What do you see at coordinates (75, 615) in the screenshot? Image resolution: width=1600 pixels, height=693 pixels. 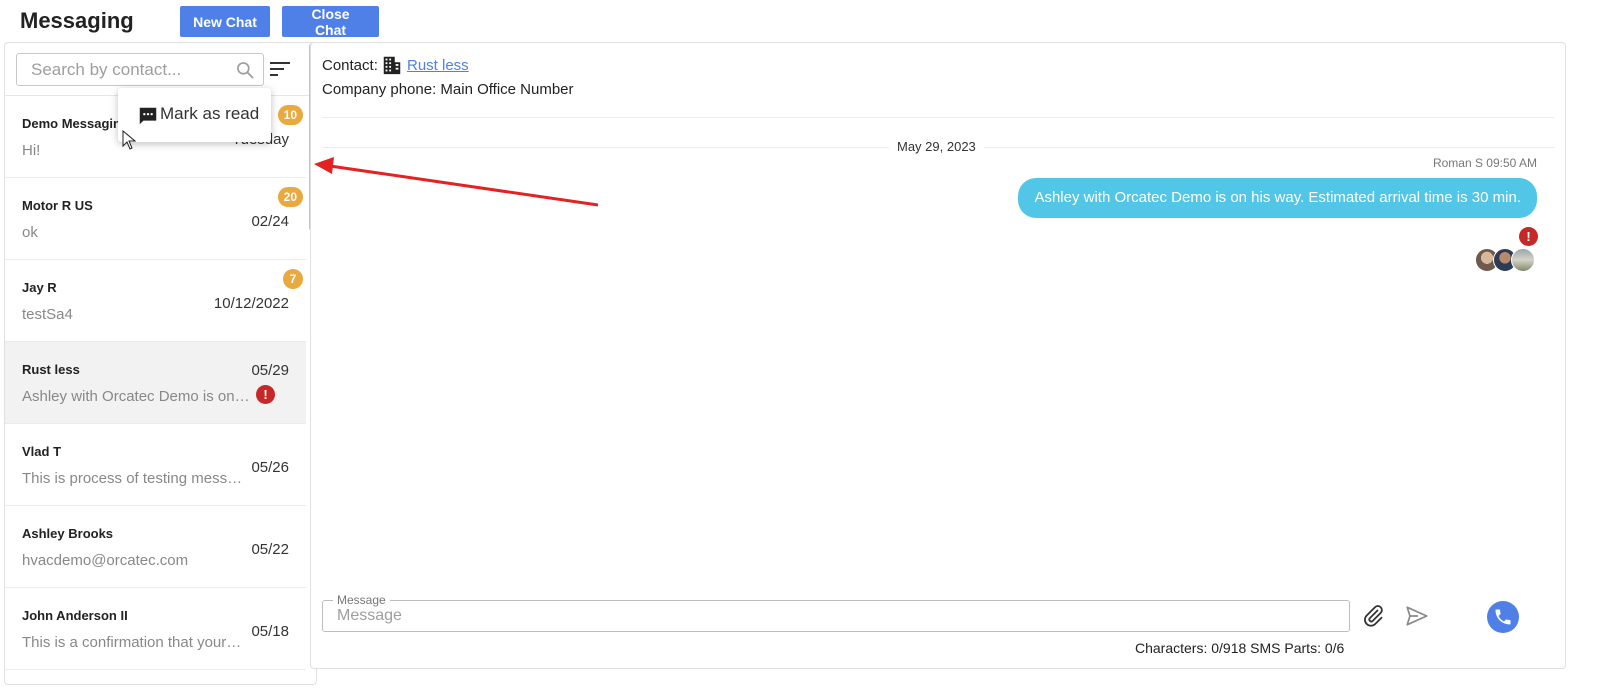 I see `conversation-name: John Anderson II` at bounding box center [75, 615].